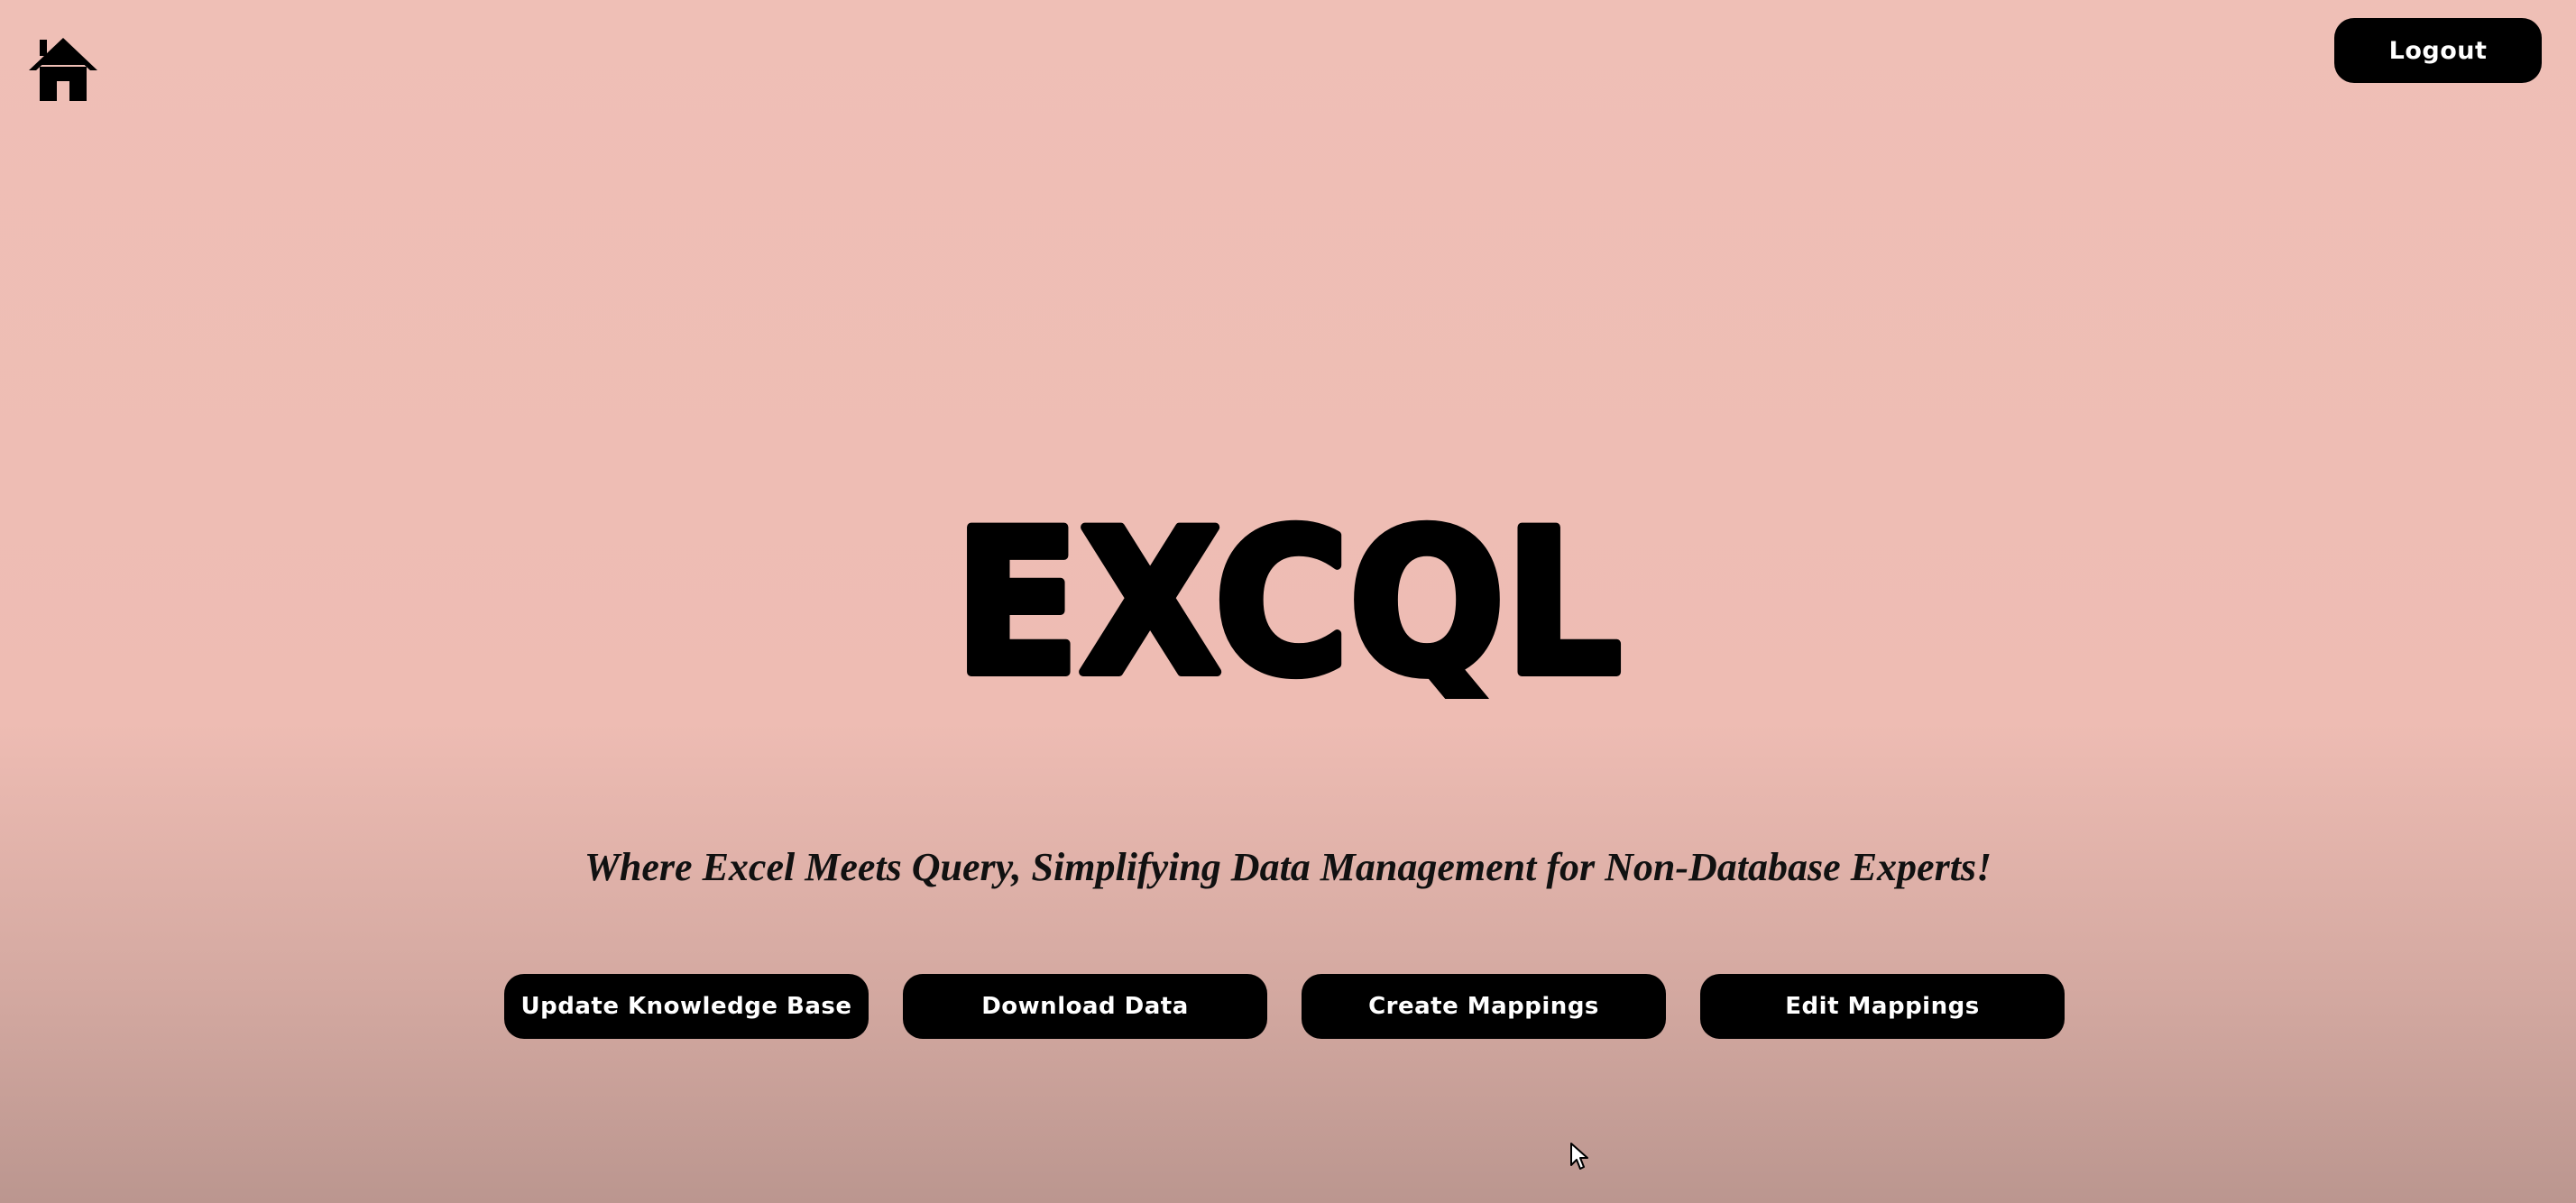 Image resolution: width=2576 pixels, height=1203 pixels. I want to click on logo-text: EXCQL, so click(1288, 599).